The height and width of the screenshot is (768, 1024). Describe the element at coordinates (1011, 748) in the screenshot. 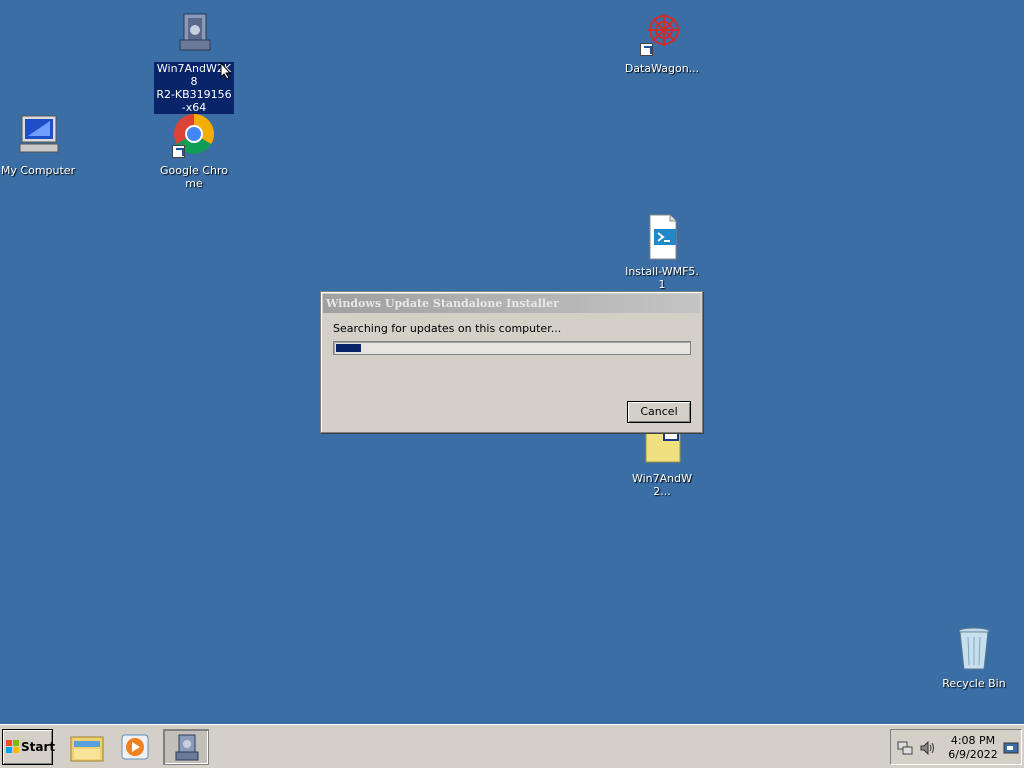

I see `show-desktop-icon` at that location.